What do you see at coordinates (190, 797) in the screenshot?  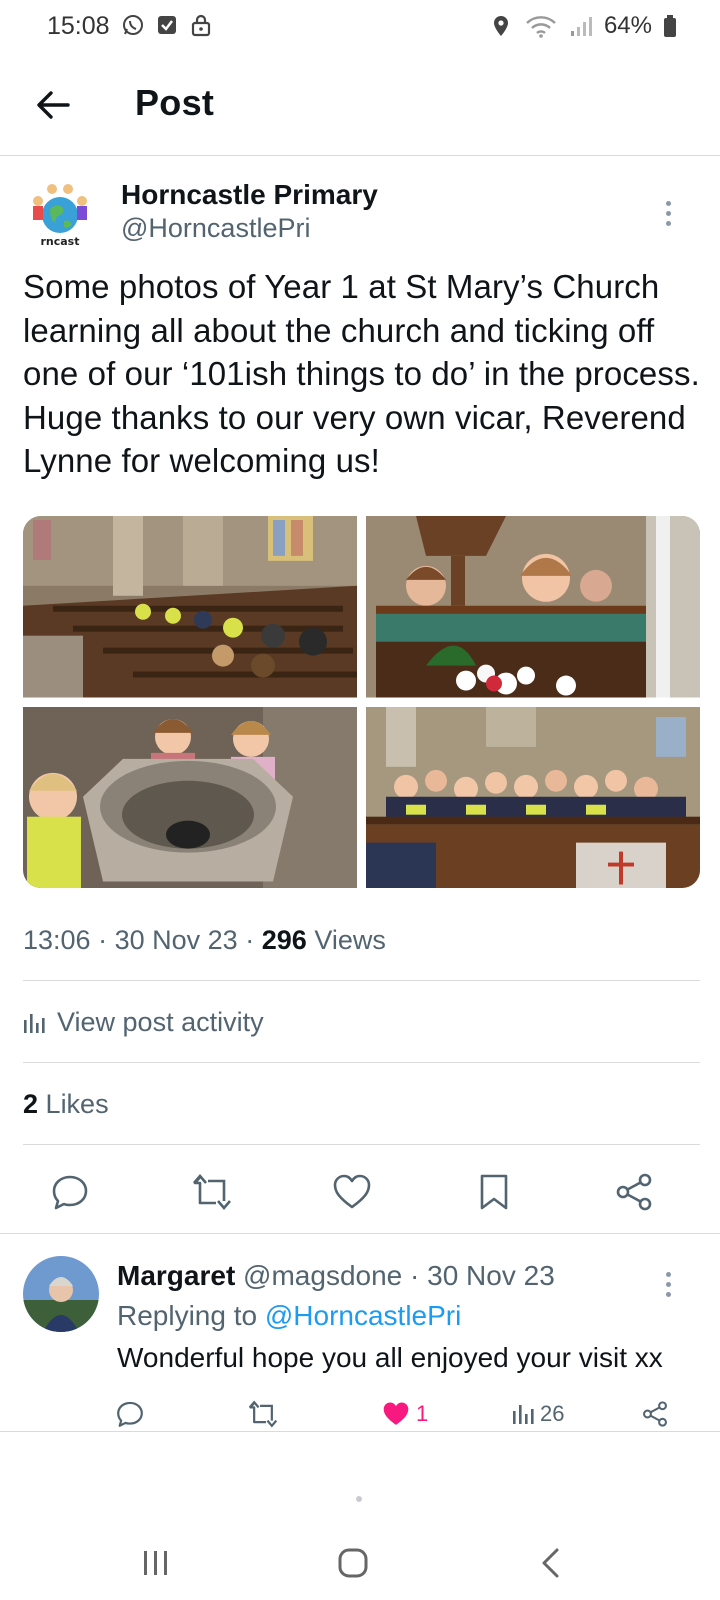 I see `photo-children-at-font` at bounding box center [190, 797].